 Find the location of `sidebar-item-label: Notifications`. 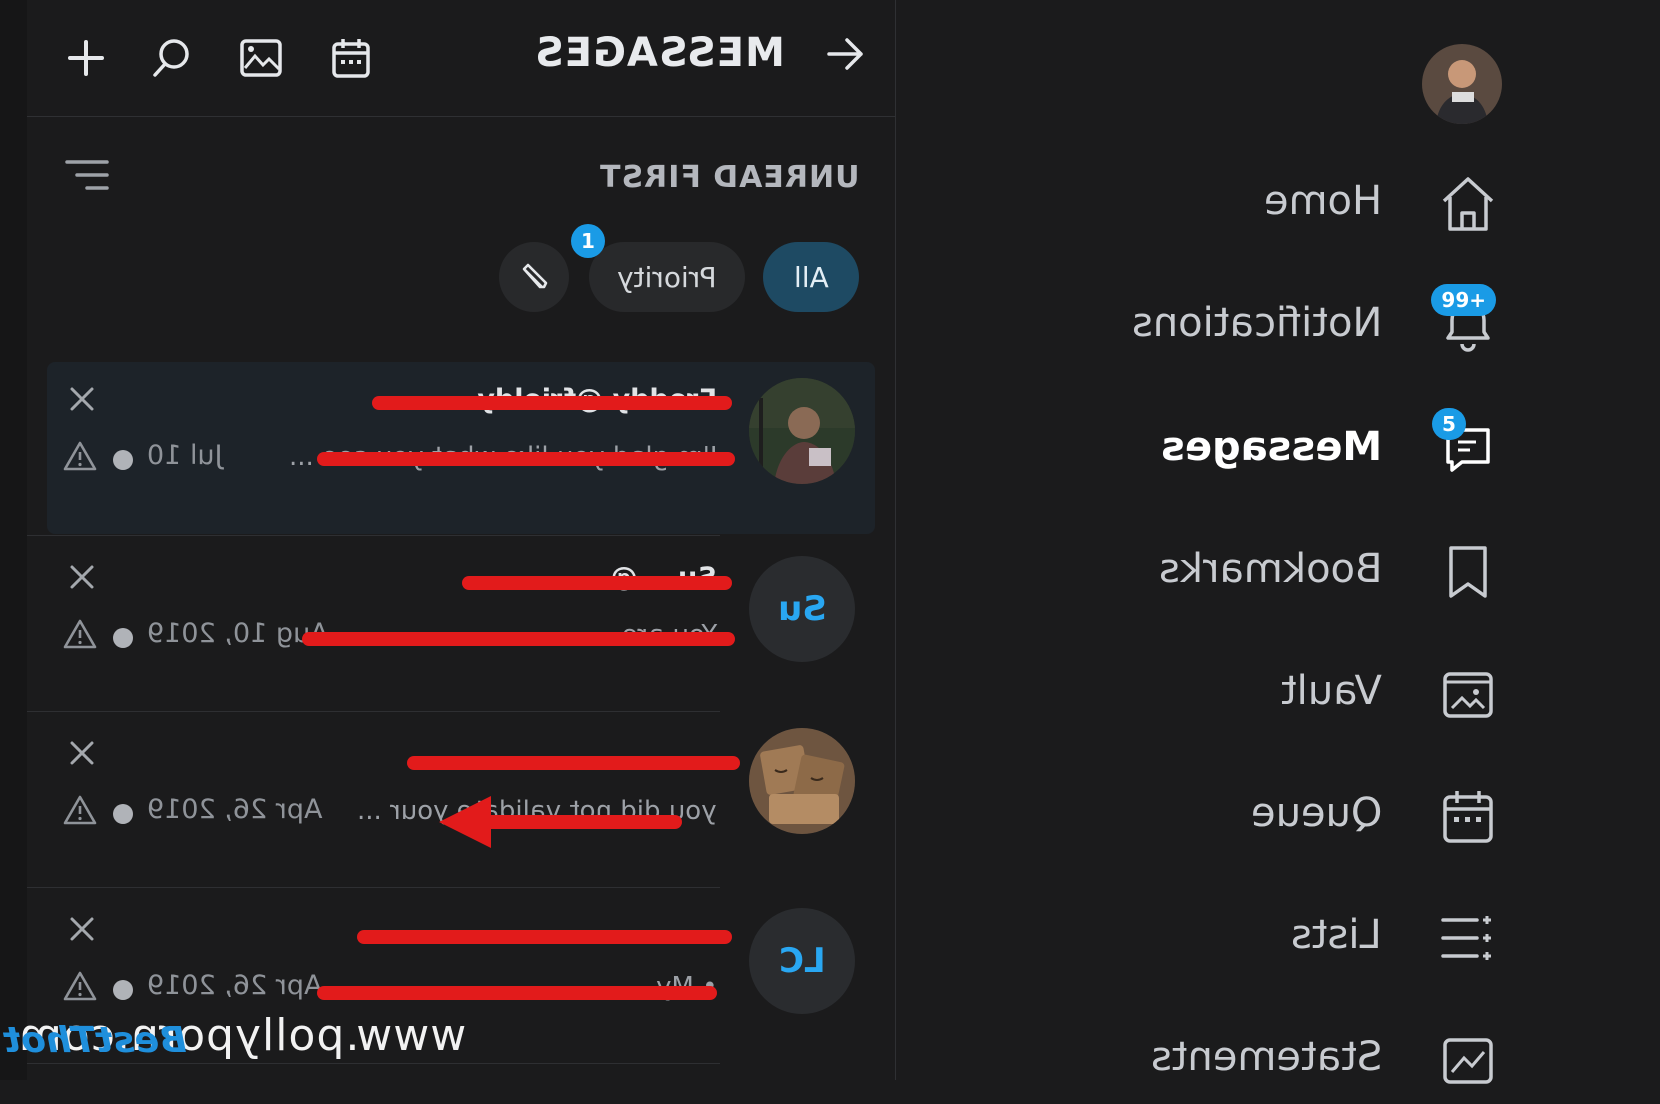

sidebar-item-label: Notifications is located at coordinates (1256, 323).